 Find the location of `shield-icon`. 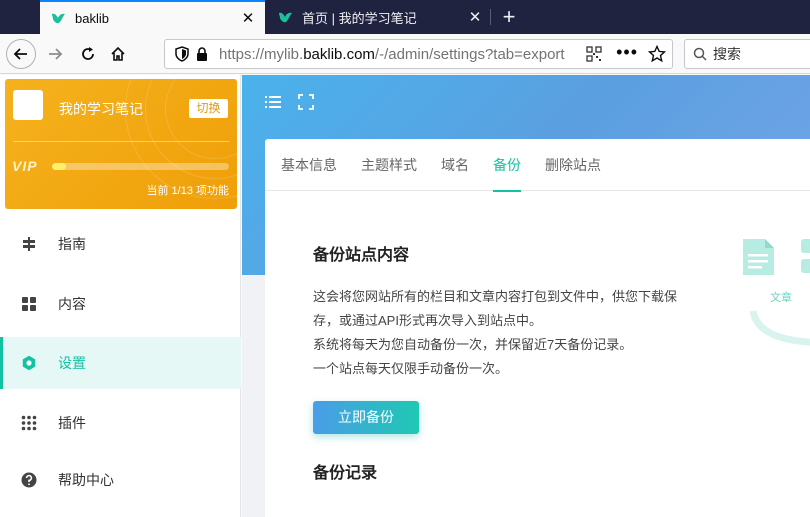

shield-icon is located at coordinates (182, 54).